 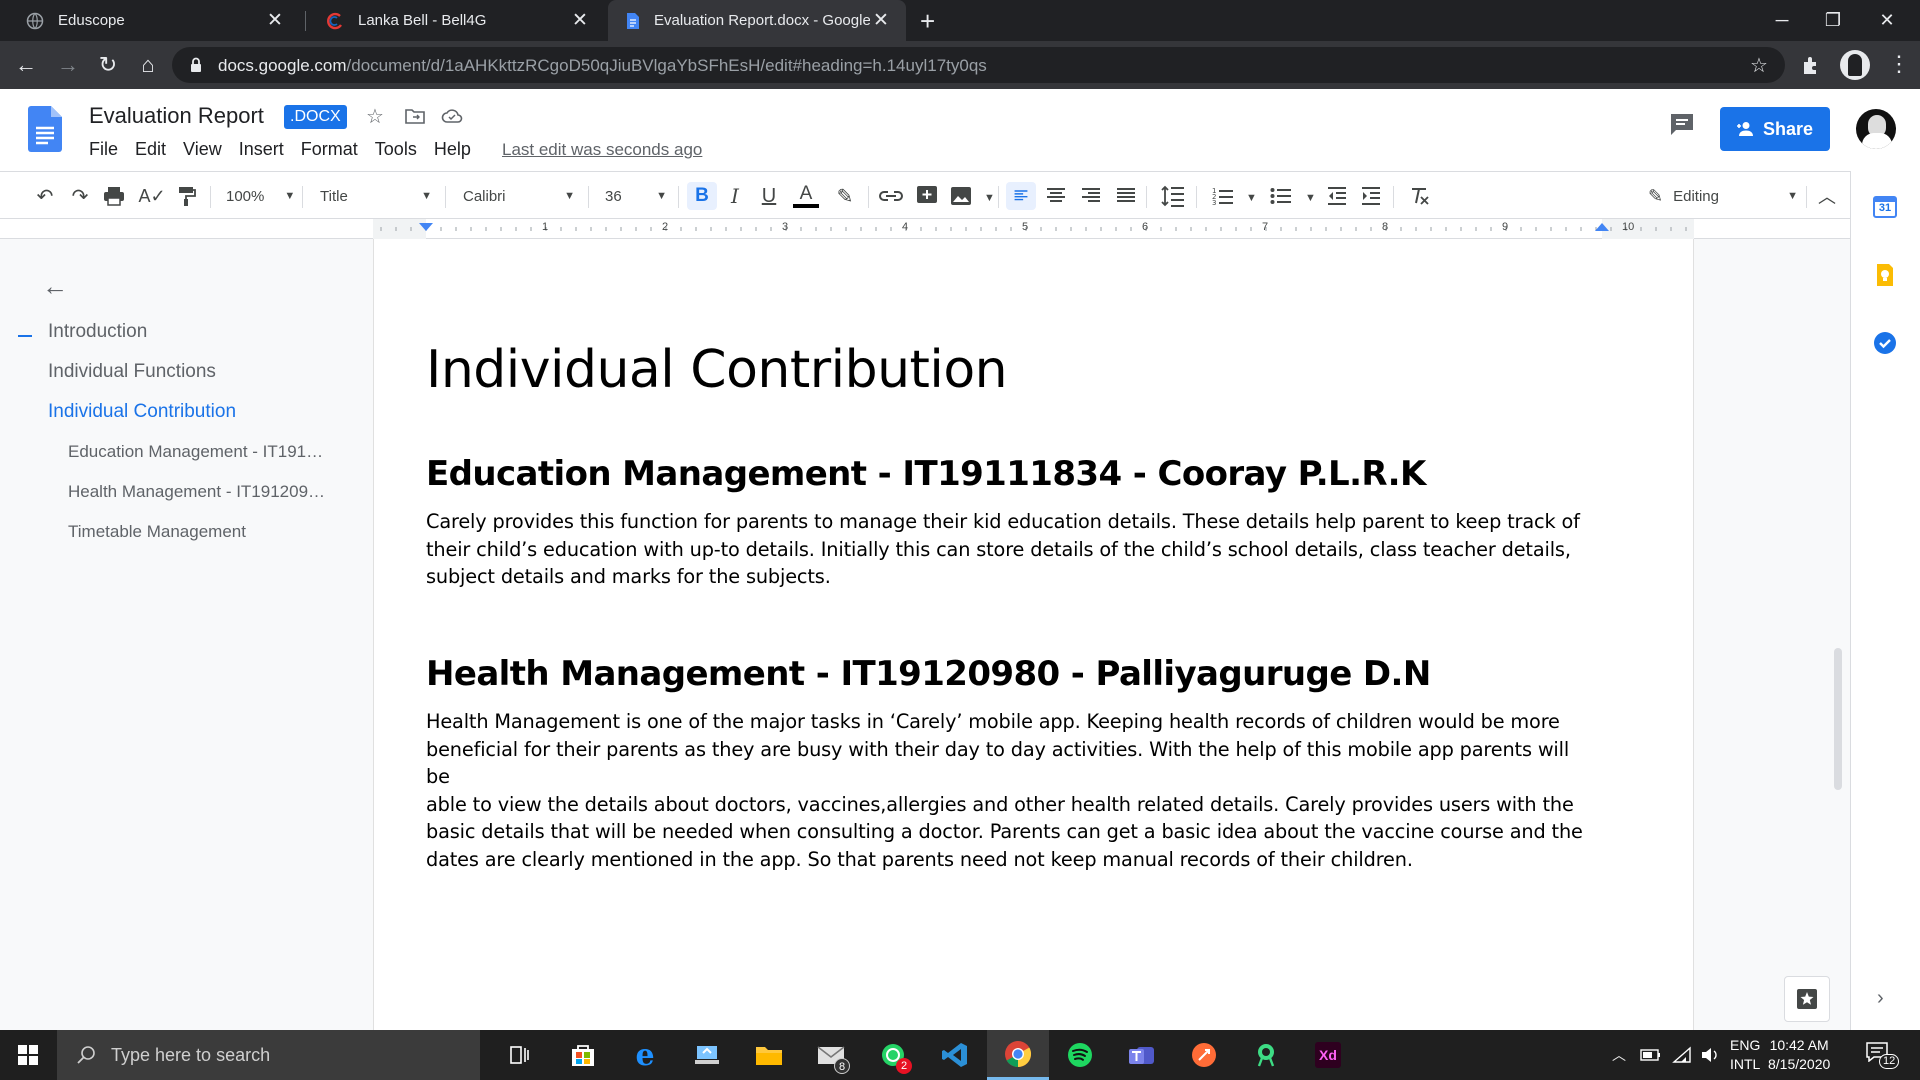 I want to click on clear-formatting-icon, so click(x=1419, y=196).